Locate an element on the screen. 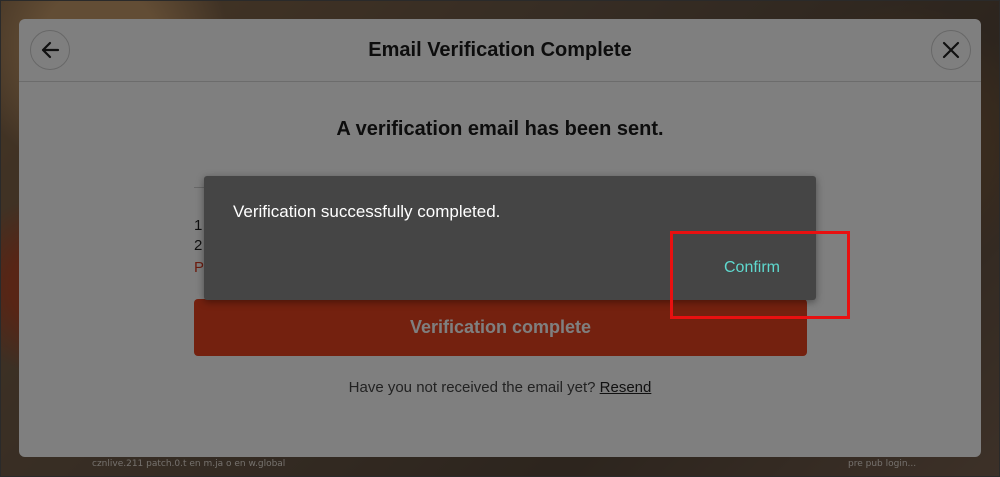 The width and height of the screenshot is (1000, 477). dialog-message: Verification successfully completed. is located at coordinates (367, 211).